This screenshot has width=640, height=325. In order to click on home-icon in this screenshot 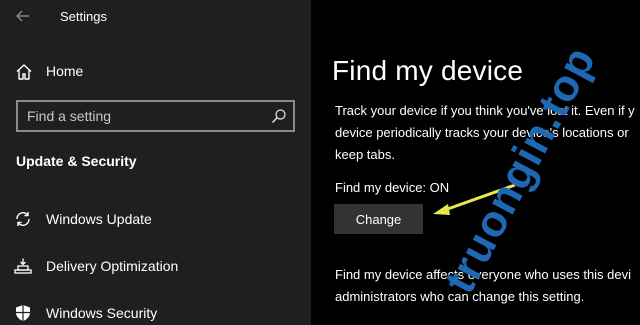, I will do `click(24, 72)`.